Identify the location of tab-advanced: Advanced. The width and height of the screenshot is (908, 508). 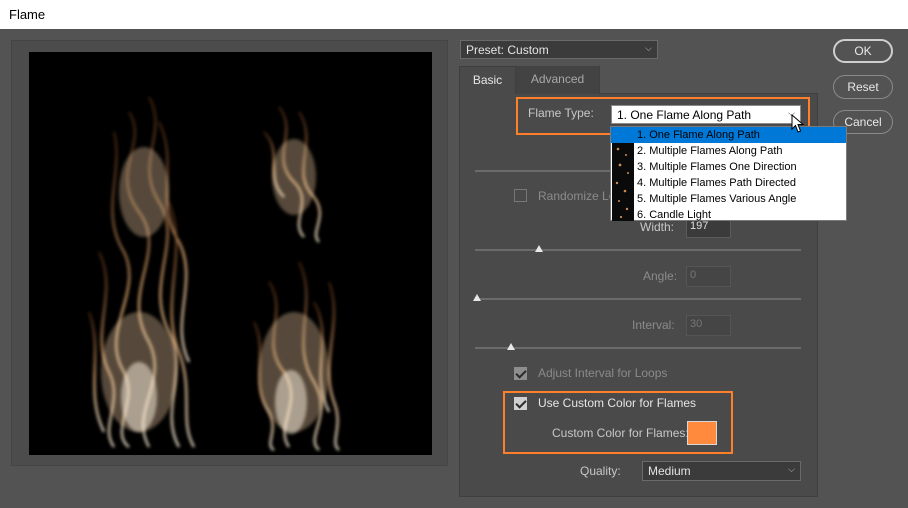
(558, 80).